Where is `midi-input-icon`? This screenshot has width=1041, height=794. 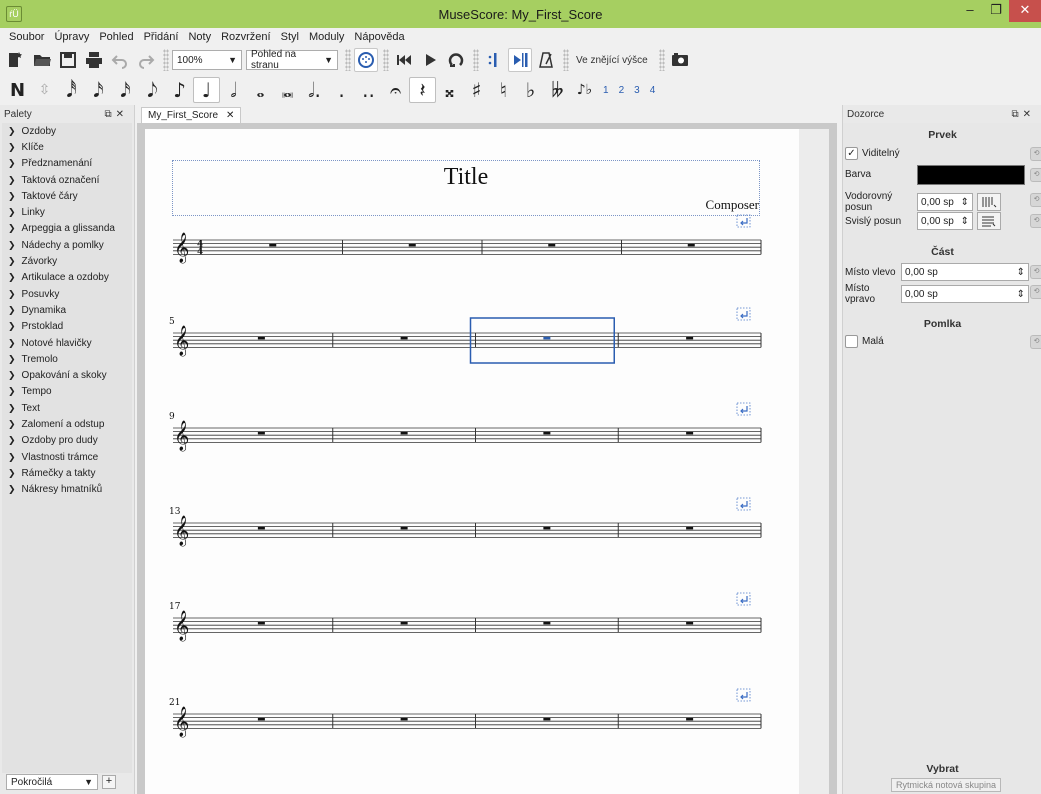 midi-input-icon is located at coordinates (366, 60).